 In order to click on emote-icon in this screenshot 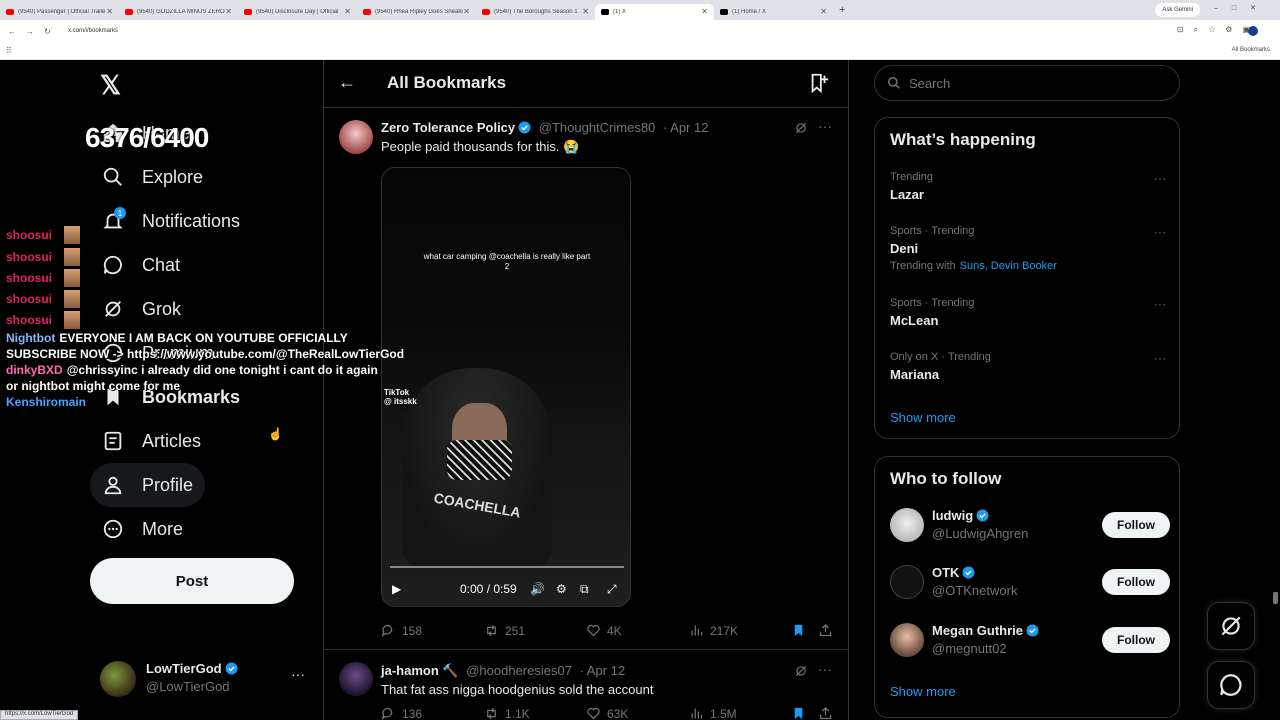, I will do `click(72, 235)`.